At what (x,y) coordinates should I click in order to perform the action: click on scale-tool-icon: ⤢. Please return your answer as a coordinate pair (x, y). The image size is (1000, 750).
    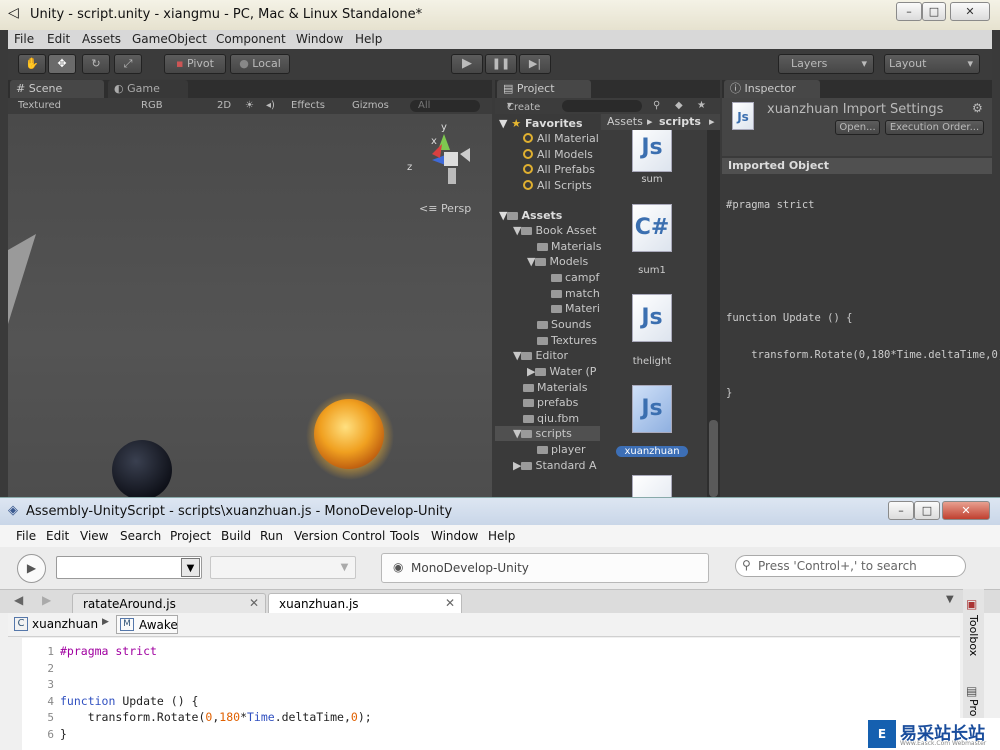
    Looking at the image, I should click on (128, 64).